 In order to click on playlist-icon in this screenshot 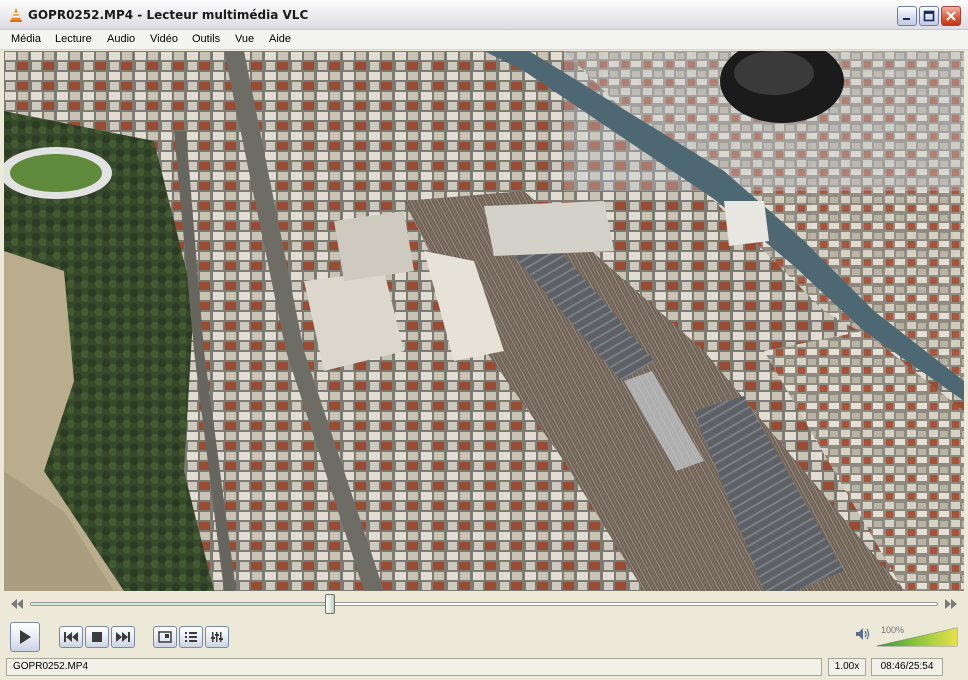, I will do `click(191, 637)`.